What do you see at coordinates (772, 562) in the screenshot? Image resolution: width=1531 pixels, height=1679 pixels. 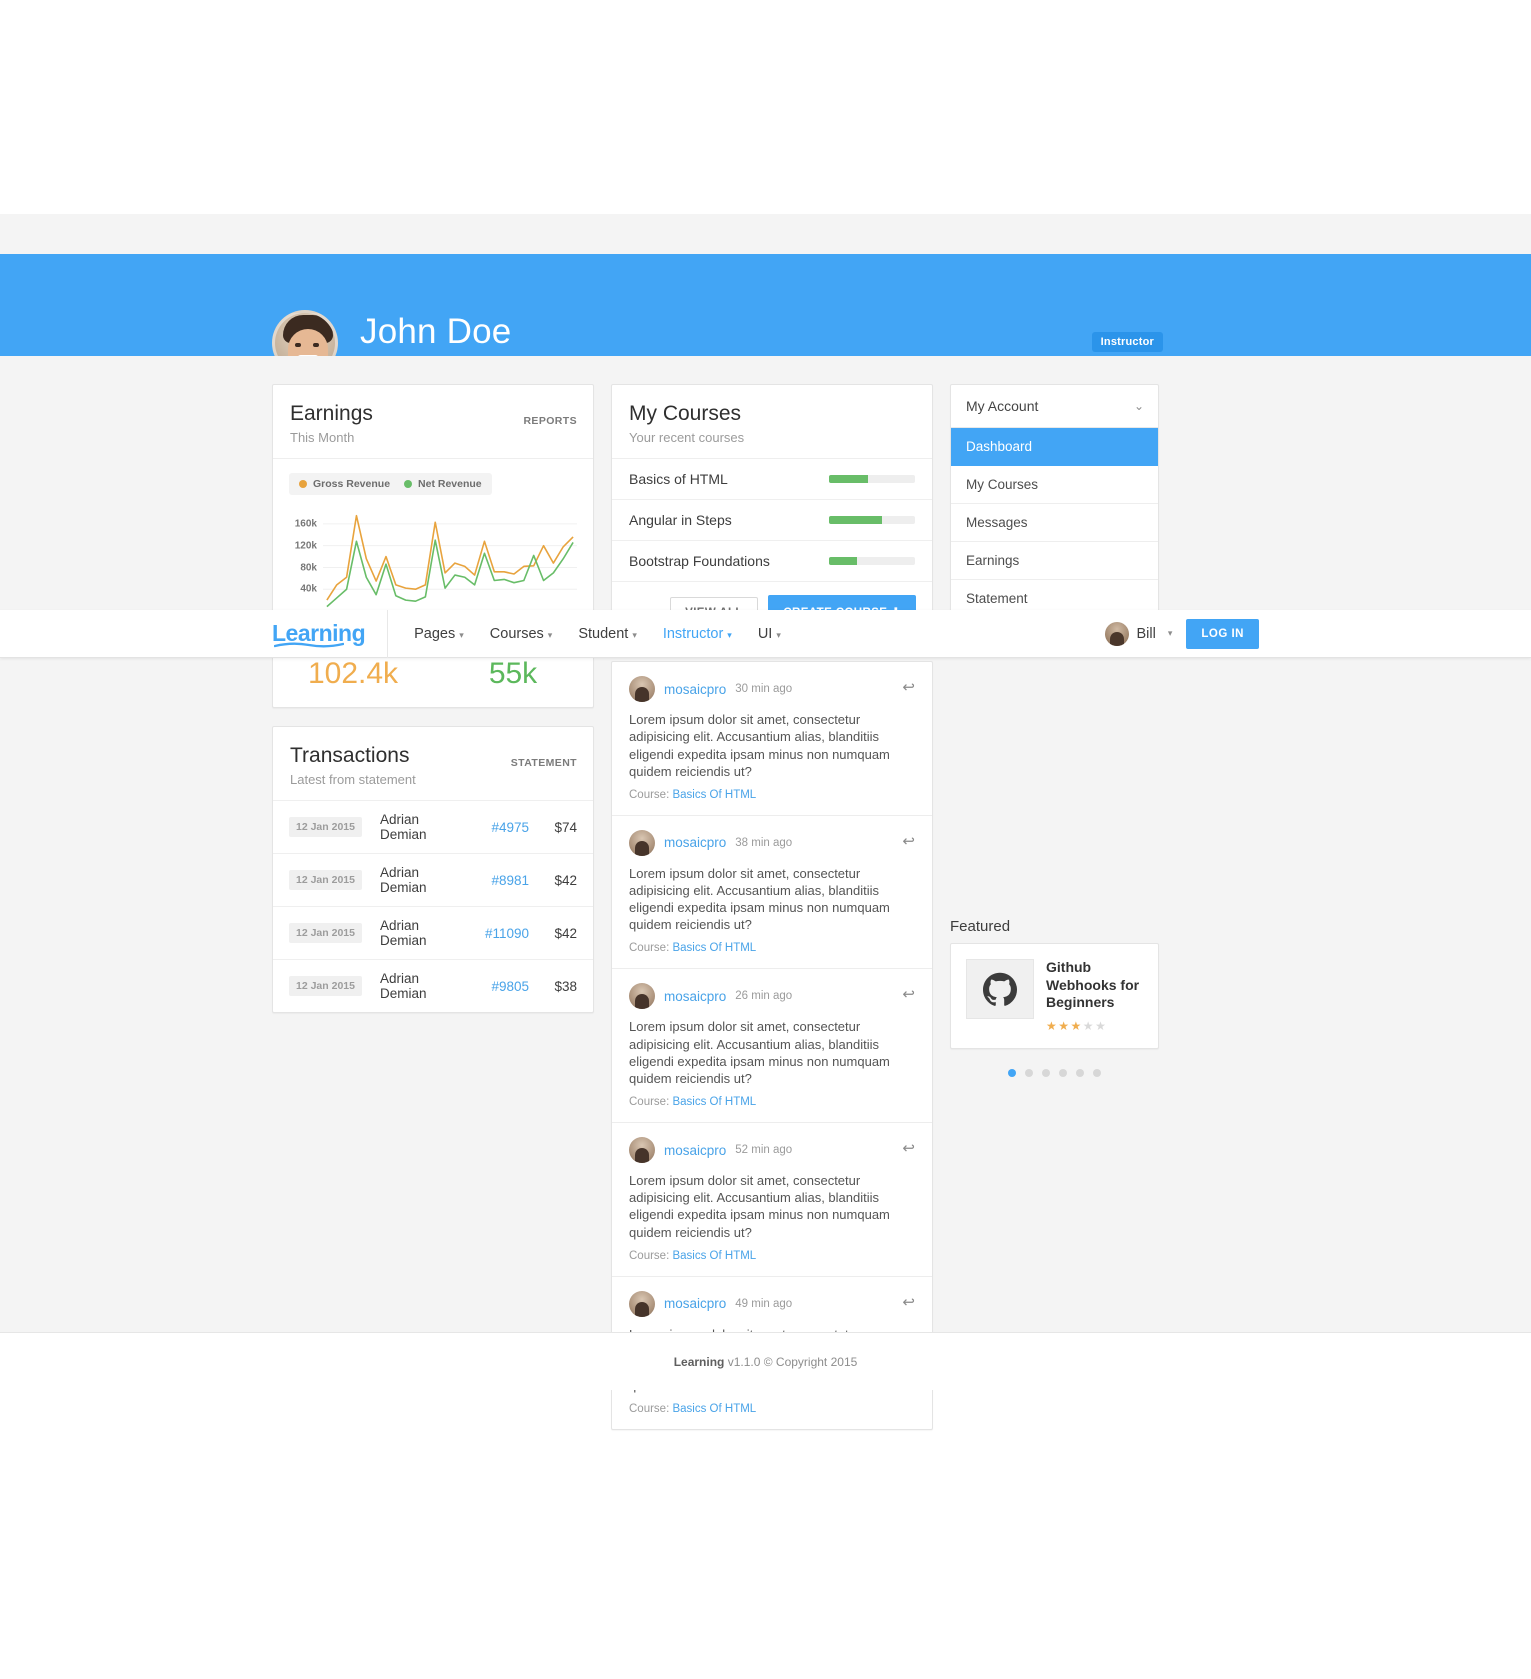 I see `list-item: Bootstrap Foundations` at bounding box center [772, 562].